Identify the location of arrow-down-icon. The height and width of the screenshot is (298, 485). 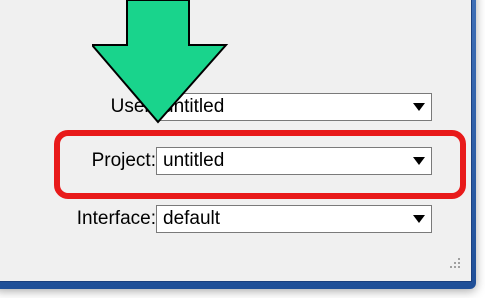
(160, 62).